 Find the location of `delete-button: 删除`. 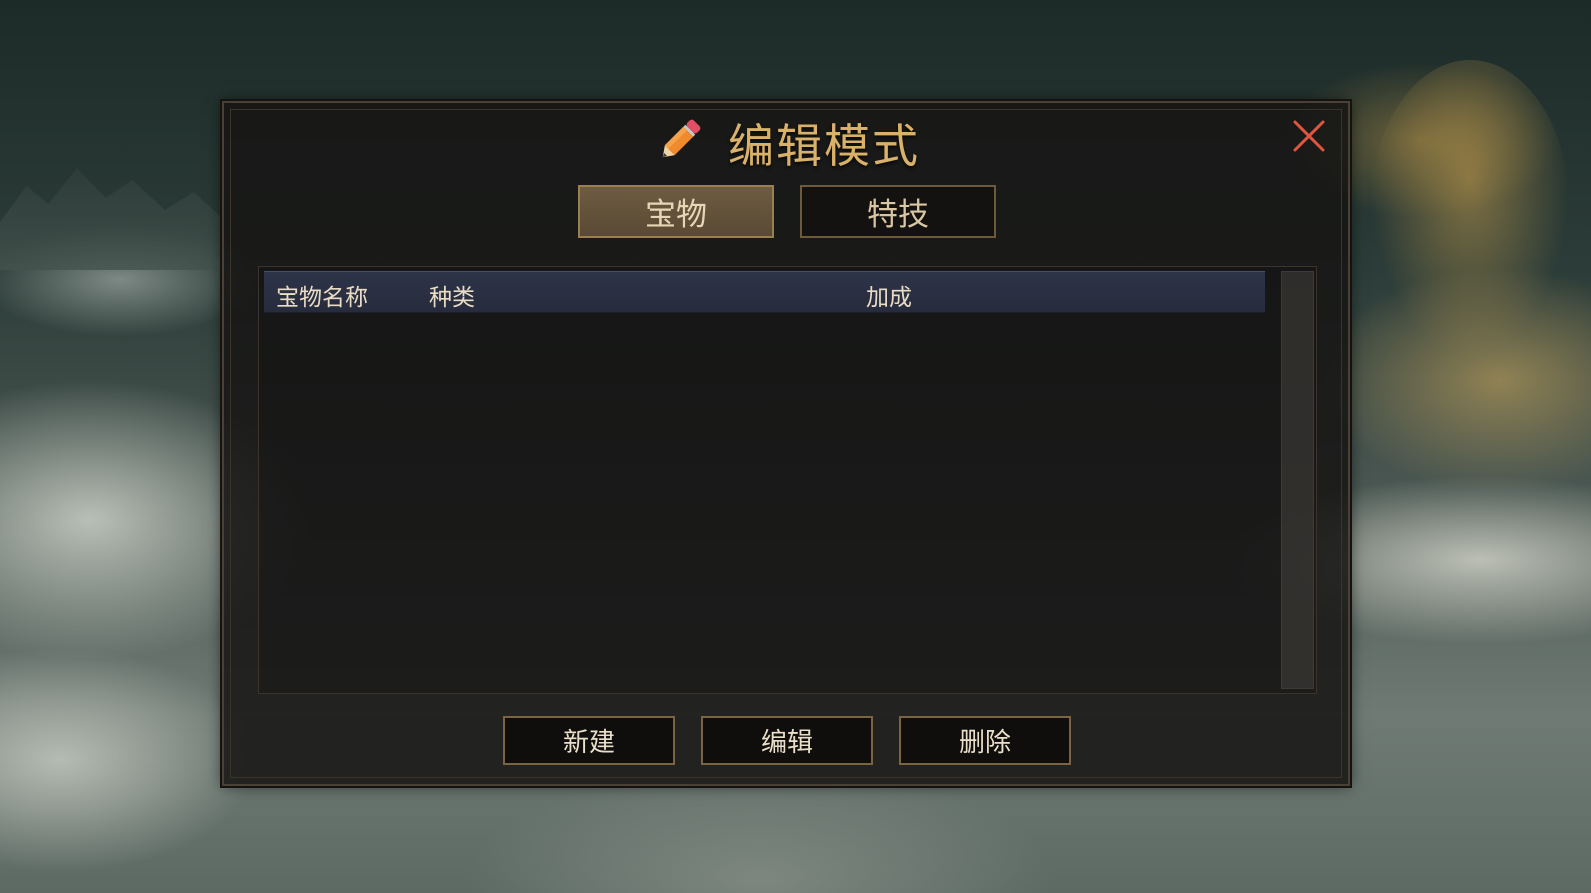

delete-button: 删除 is located at coordinates (985, 740).